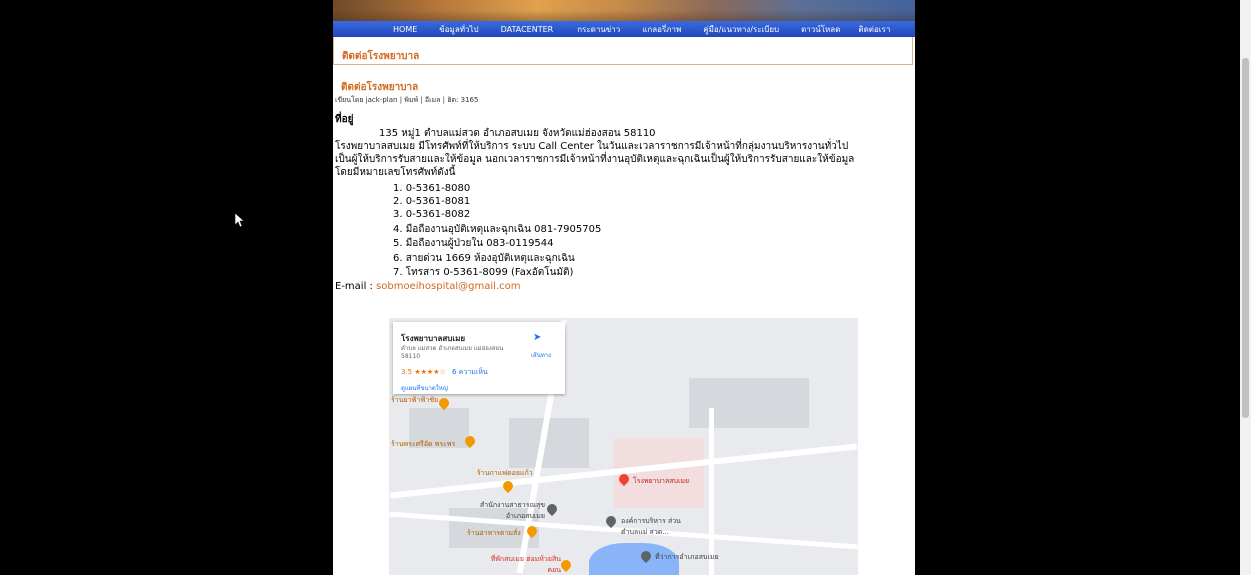 The height and width of the screenshot is (575, 1251). Describe the element at coordinates (598, 29) in the screenshot. I see `nav-news: กระดานข่าว` at that location.